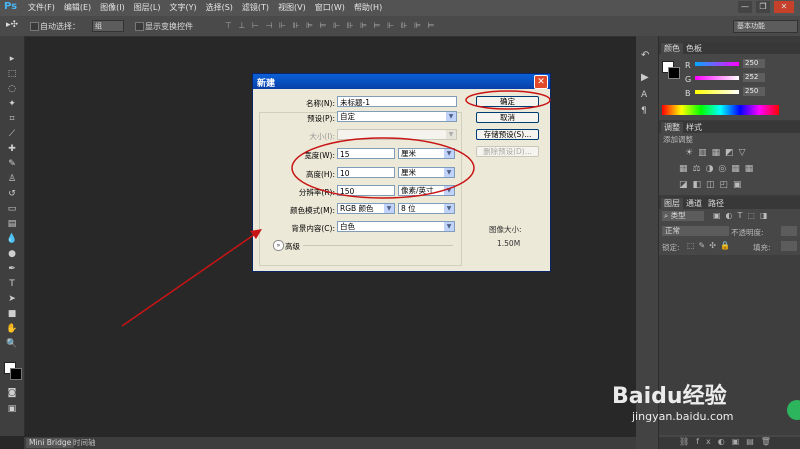 The image size is (800, 449). Describe the element at coordinates (683, 416) in the screenshot. I see `baidu-watermark-url: jingyan.baidu.com` at that location.